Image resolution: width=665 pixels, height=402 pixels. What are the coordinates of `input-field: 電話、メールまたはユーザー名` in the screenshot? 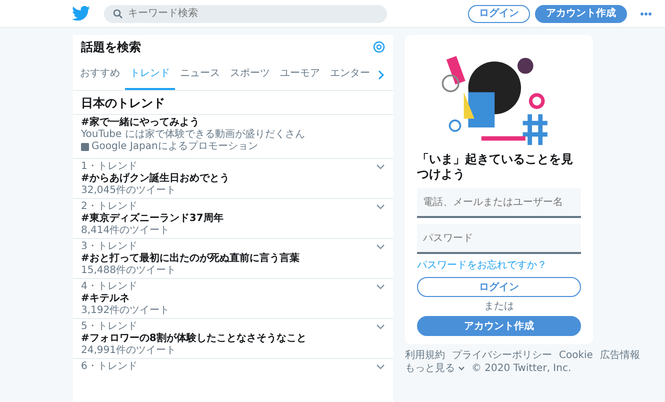 It's located at (499, 203).